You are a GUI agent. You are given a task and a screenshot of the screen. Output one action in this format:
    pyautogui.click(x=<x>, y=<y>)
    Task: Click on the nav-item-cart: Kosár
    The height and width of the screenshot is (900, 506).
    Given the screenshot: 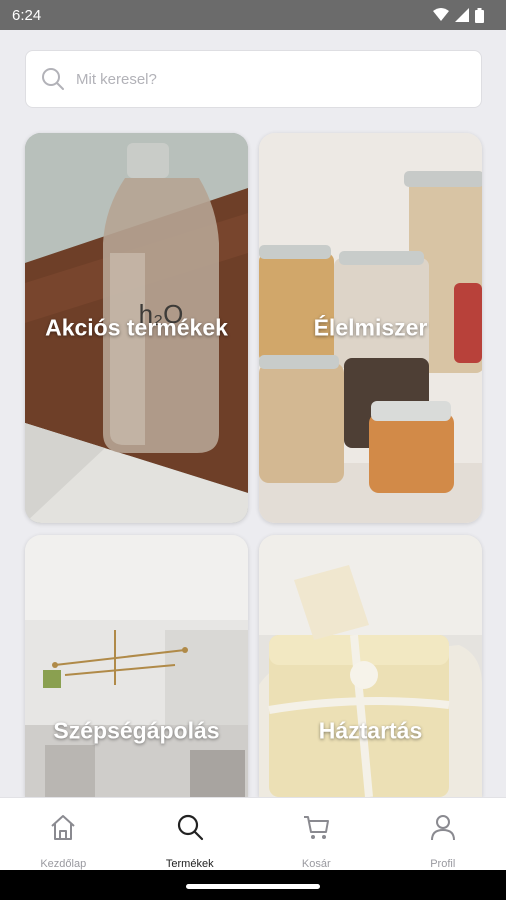 What is the action you would take?
    pyautogui.click(x=316, y=834)
    